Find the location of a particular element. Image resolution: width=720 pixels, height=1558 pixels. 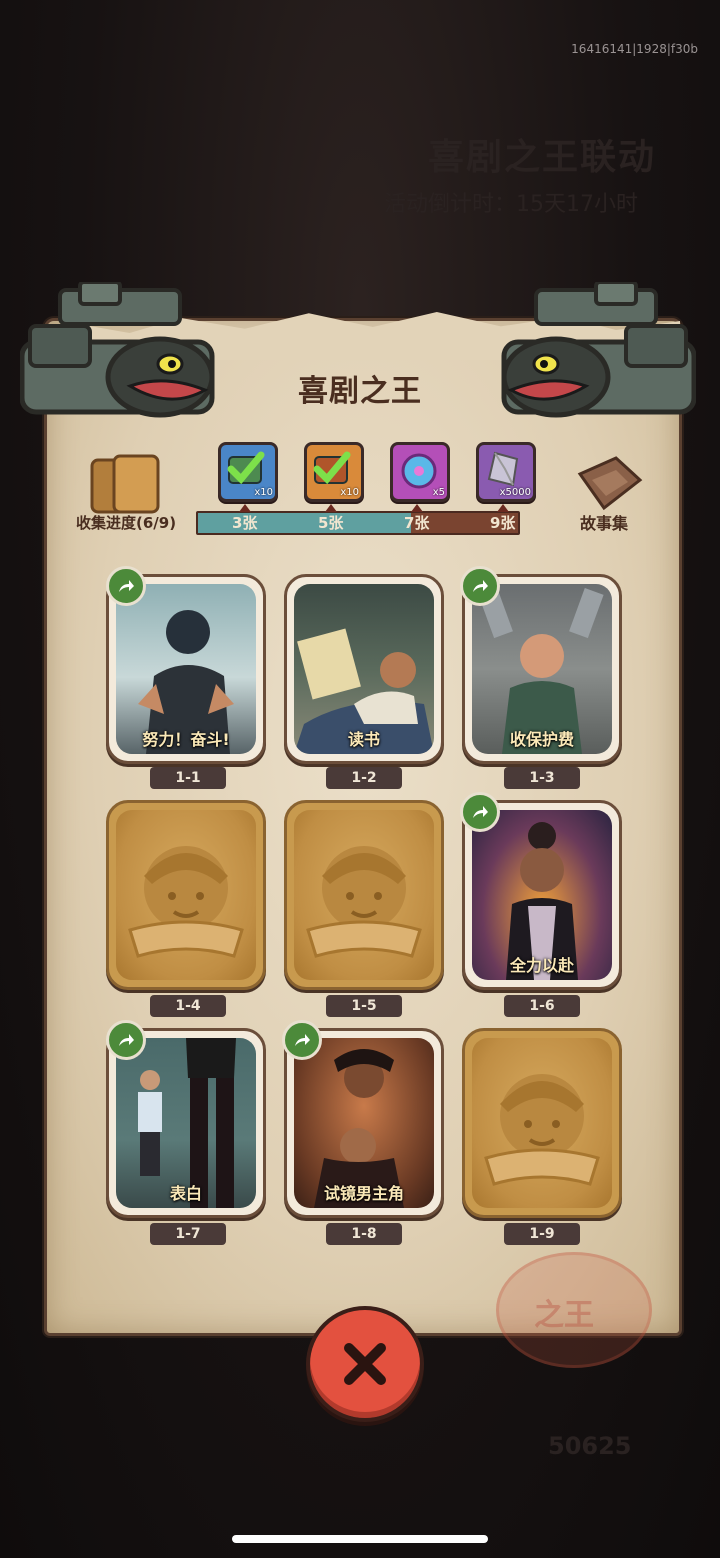

card-number: 1-3 is located at coordinates (542, 778).